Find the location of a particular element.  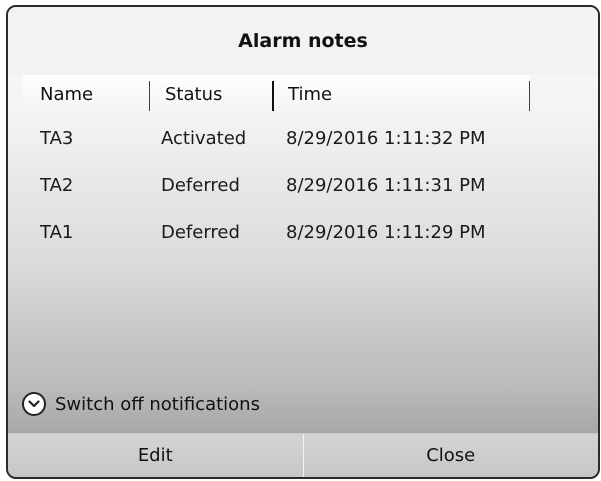

cell-name: TA1 is located at coordinates (57, 232).